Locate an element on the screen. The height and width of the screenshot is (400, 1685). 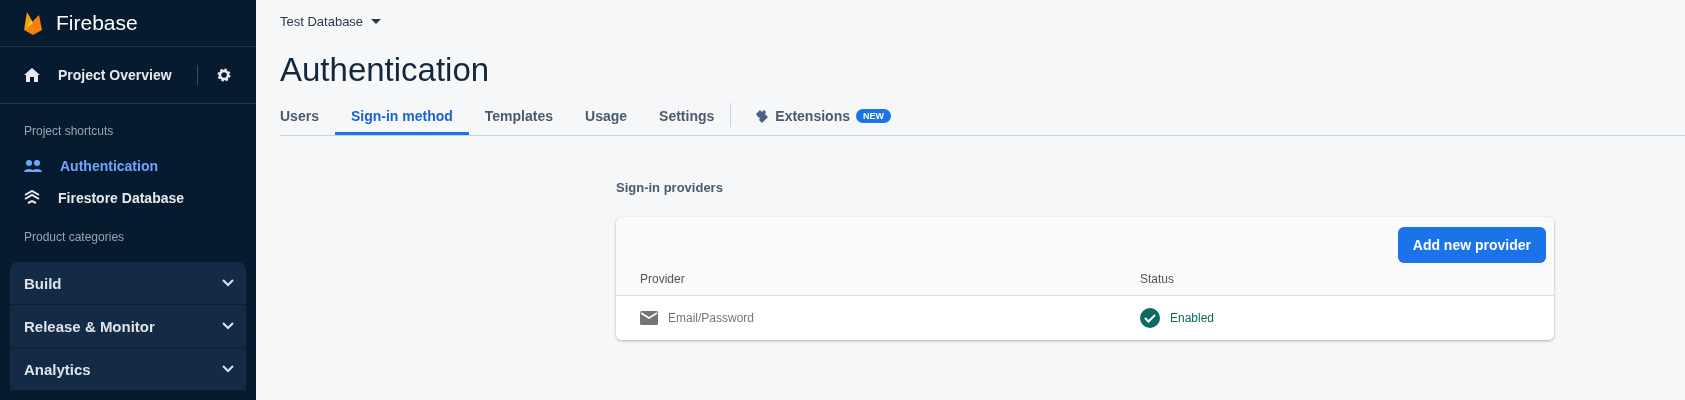
project-selector: Test Database is located at coordinates (322, 21).